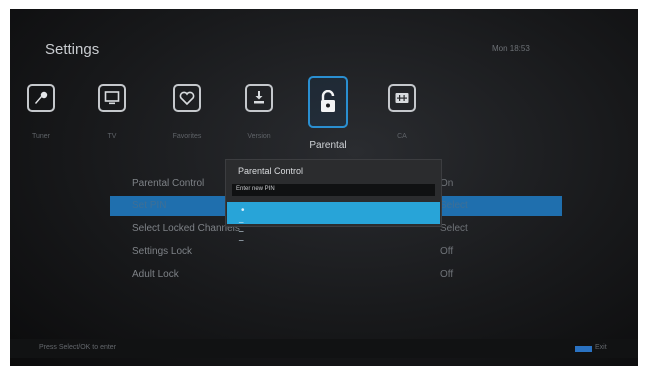 This screenshot has width=654, height=373. What do you see at coordinates (583, 349) in the screenshot?
I see `exit-key-icon` at bounding box center [583, 349].